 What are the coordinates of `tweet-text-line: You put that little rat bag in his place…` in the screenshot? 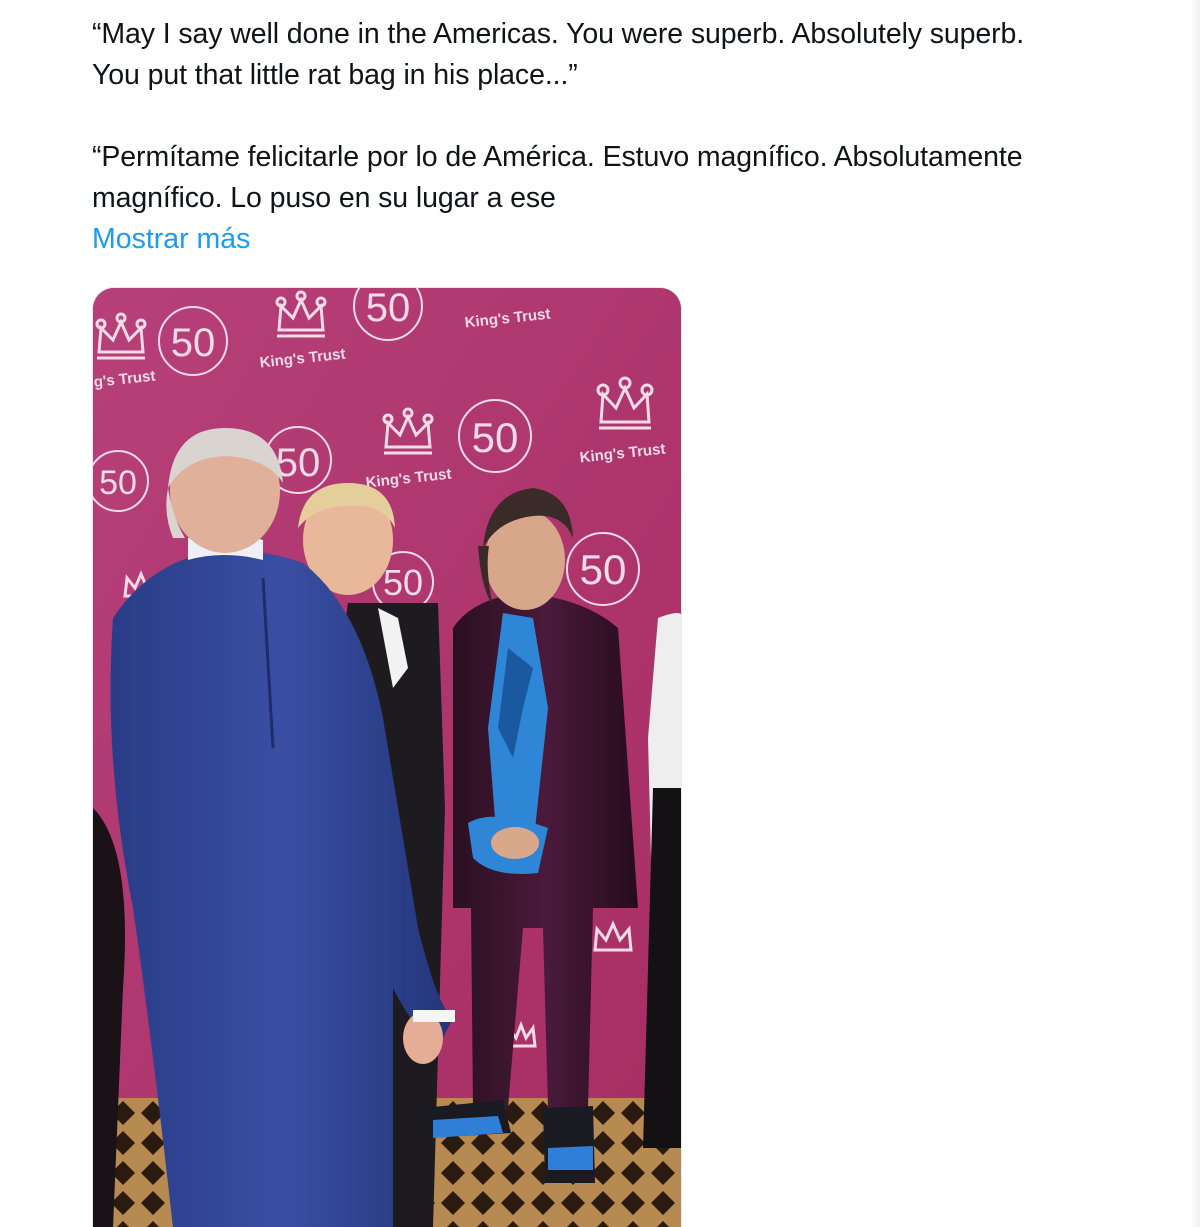 It's located at (335, 75).